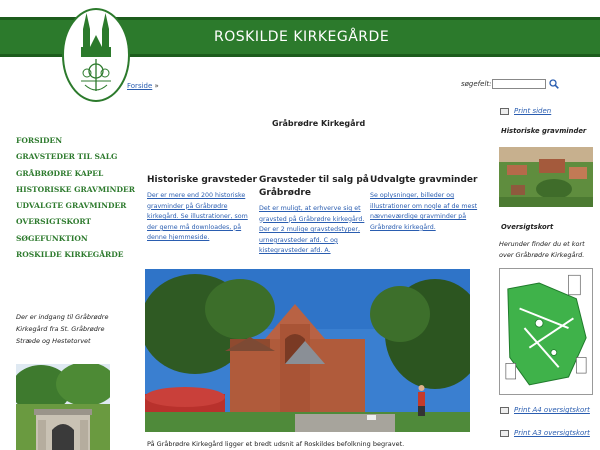 This screenshot has height=450, width=600. What do you see at coordinates (73, 141) in the screenshot?
I see `nav-item-forsiden: FORSIDEN` at bounding box center [73, 141].